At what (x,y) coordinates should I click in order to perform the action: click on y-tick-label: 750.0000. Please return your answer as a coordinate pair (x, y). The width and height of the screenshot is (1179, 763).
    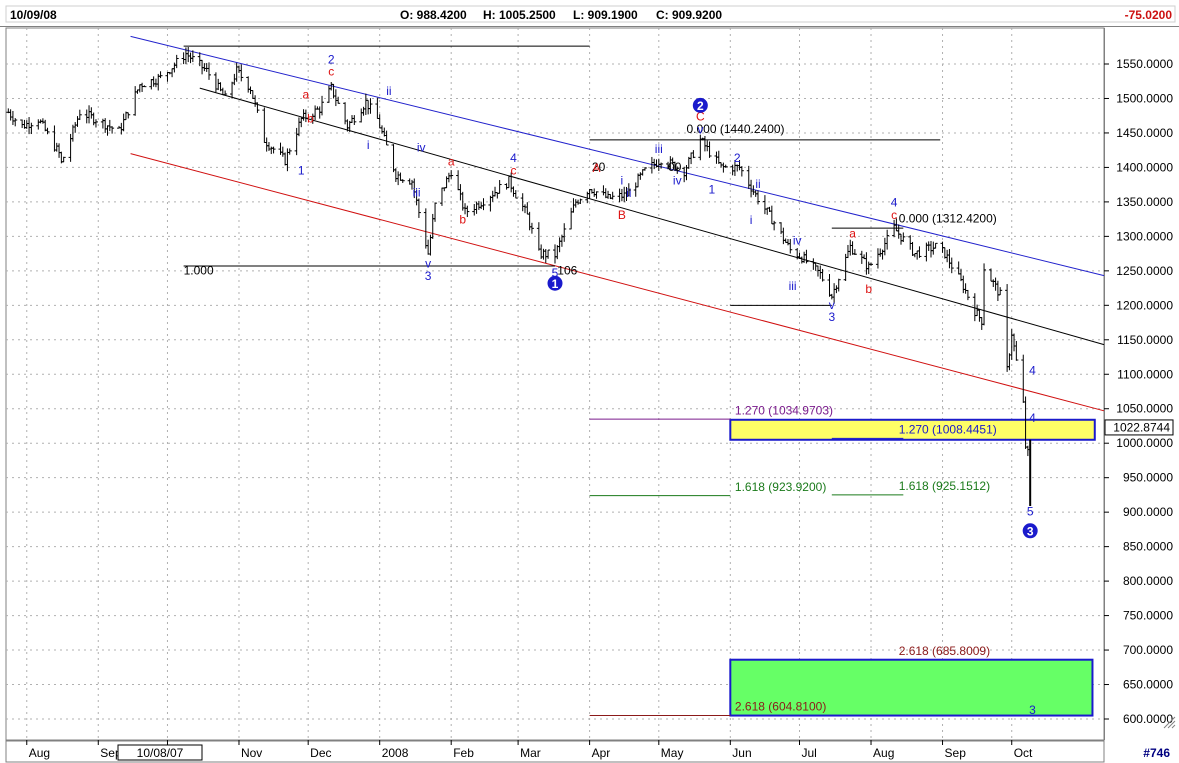
    Looking at the image, I should click on (1148, 616).